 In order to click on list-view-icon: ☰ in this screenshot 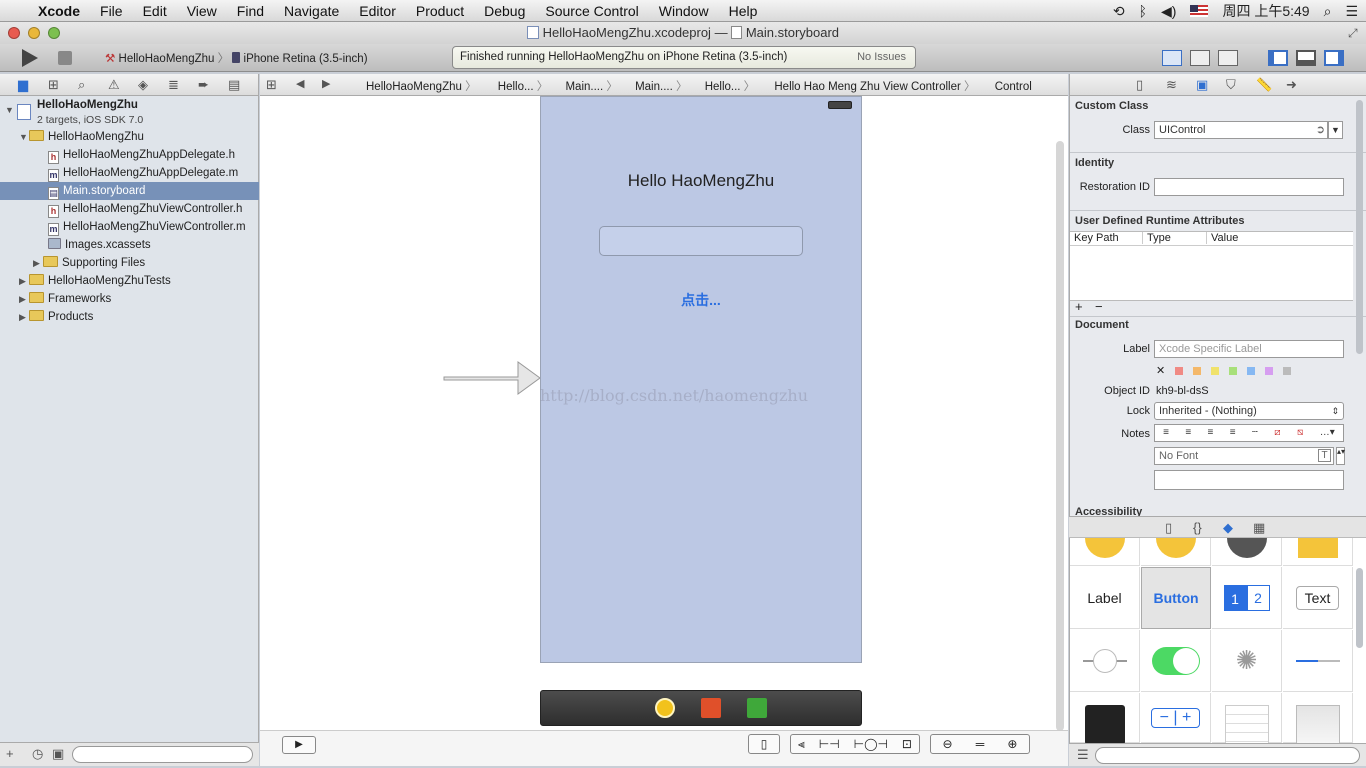, I will do `click(1083, 755)`.